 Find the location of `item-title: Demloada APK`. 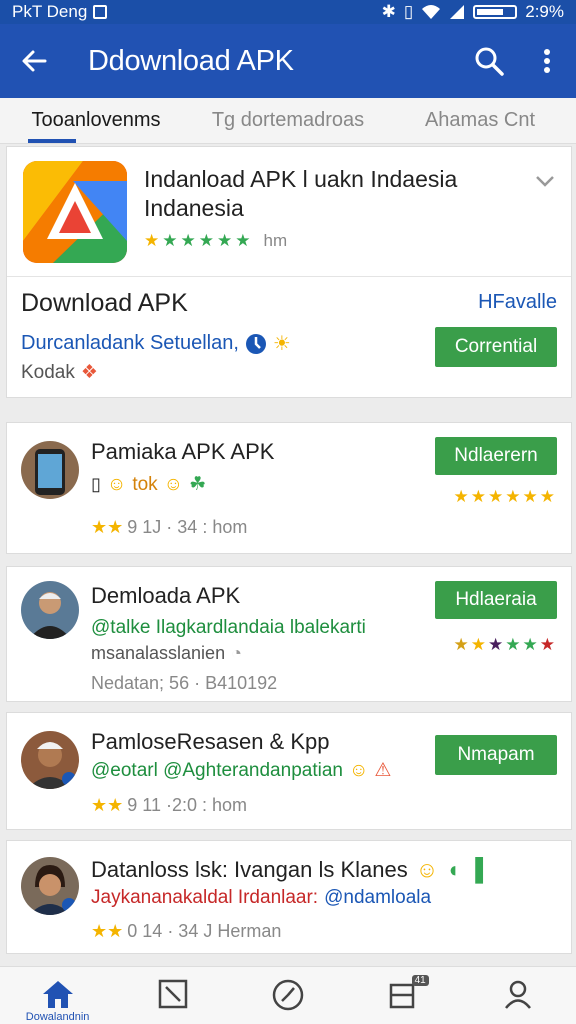

item-title: Demloada APK is located at coordinates (166, 595).